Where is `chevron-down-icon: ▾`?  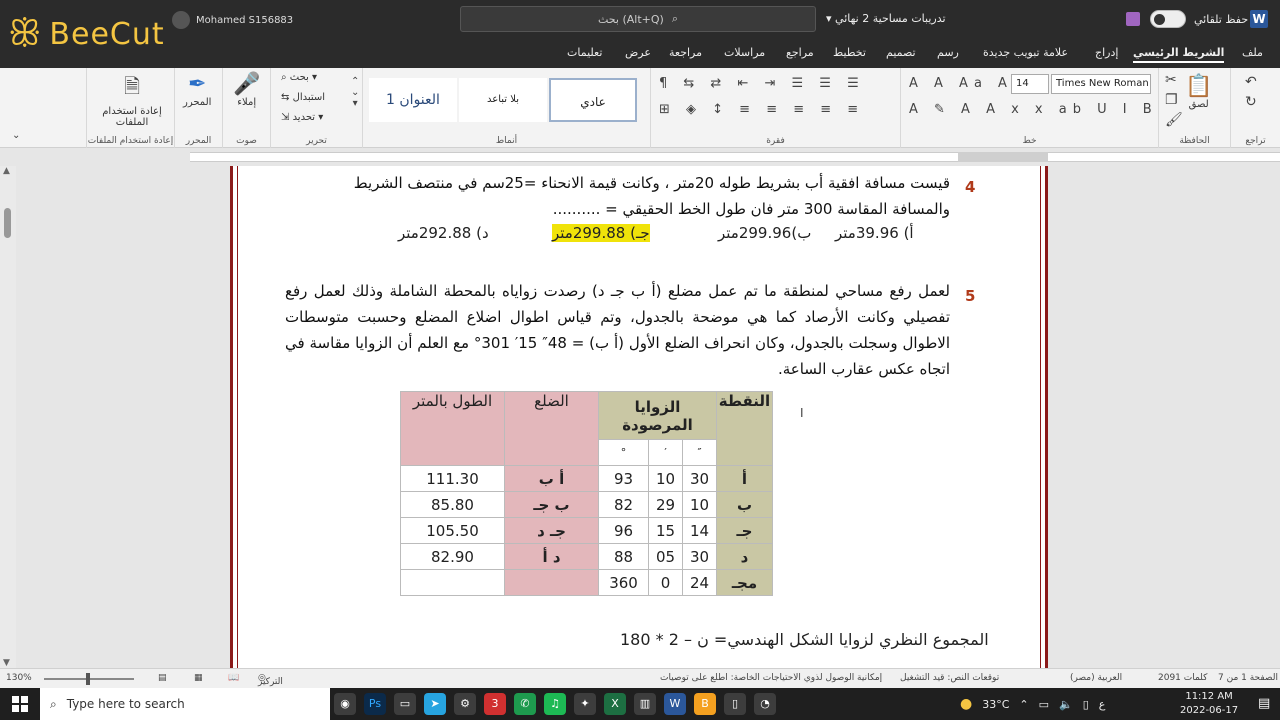 chevron-down-icon: ▾ is located at coordinates (829, 18).